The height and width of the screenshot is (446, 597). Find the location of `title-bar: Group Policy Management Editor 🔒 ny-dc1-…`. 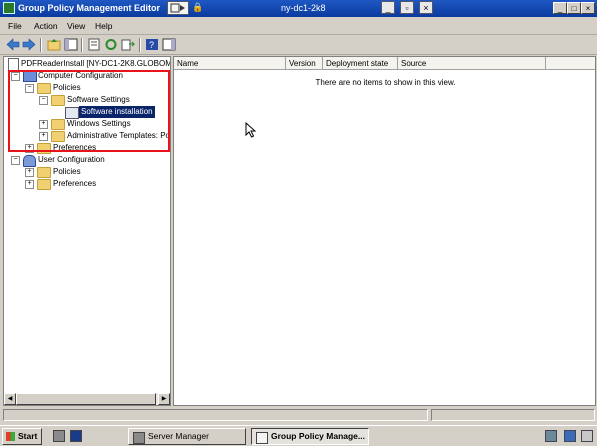

title-bar: Group Policy Management Editor 🔒 ny-dc1-… is located at coordinates (298, 8).